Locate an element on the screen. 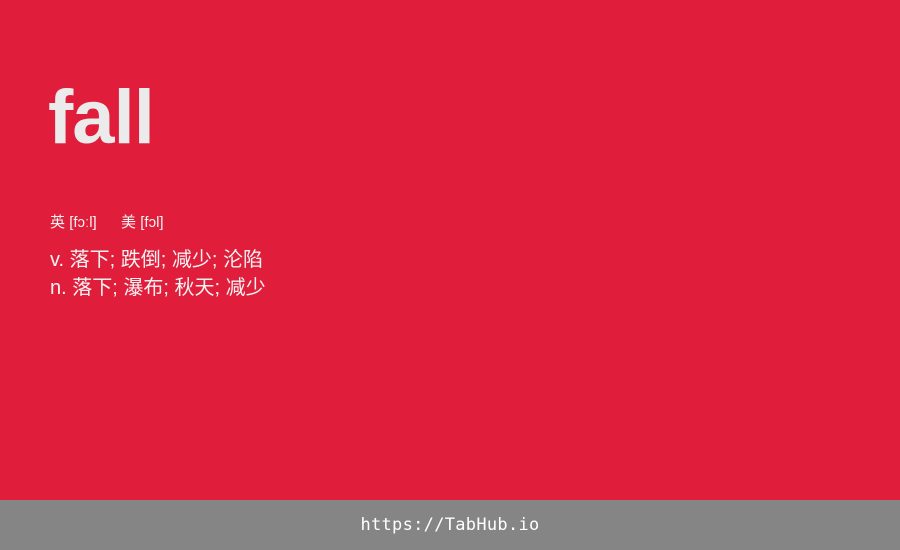  definition-line-verb: v. 落下; 跌倒; 减少; 沦陷 is located at coordinates (158, 260).